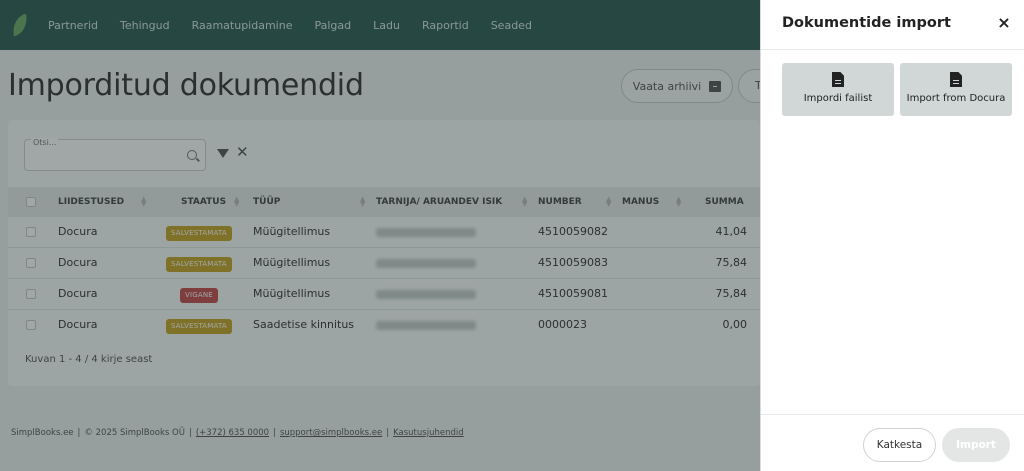 This screenshot has width=1024, height=471. What do you see at coordinates (866, 23) in the screenshot?
I see `panel-title: Dokumentide import` at bounding box center [866, 23].